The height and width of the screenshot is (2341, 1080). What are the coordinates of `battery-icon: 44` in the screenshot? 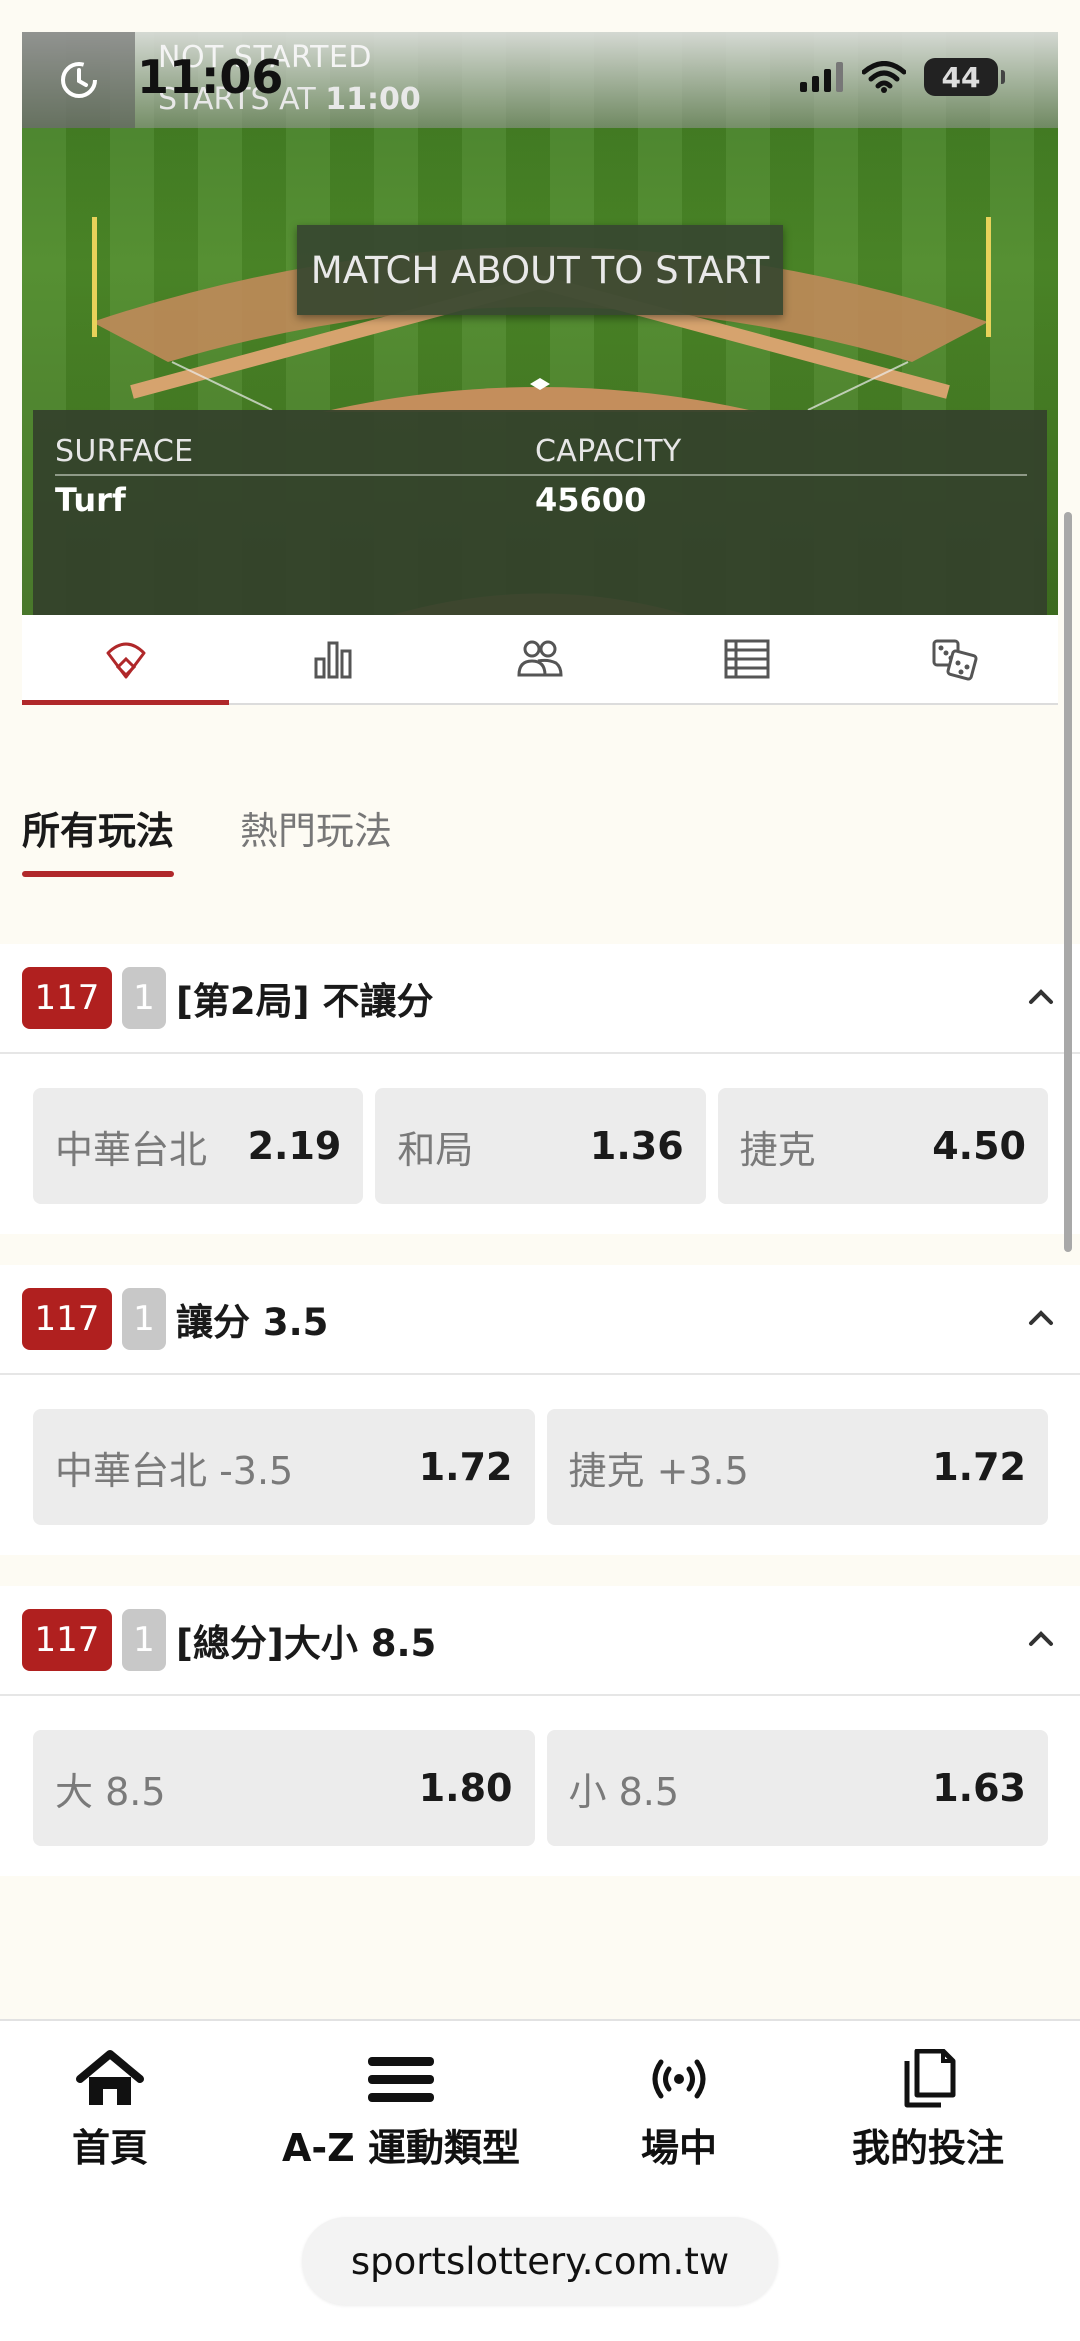 It's located at (964, 77).